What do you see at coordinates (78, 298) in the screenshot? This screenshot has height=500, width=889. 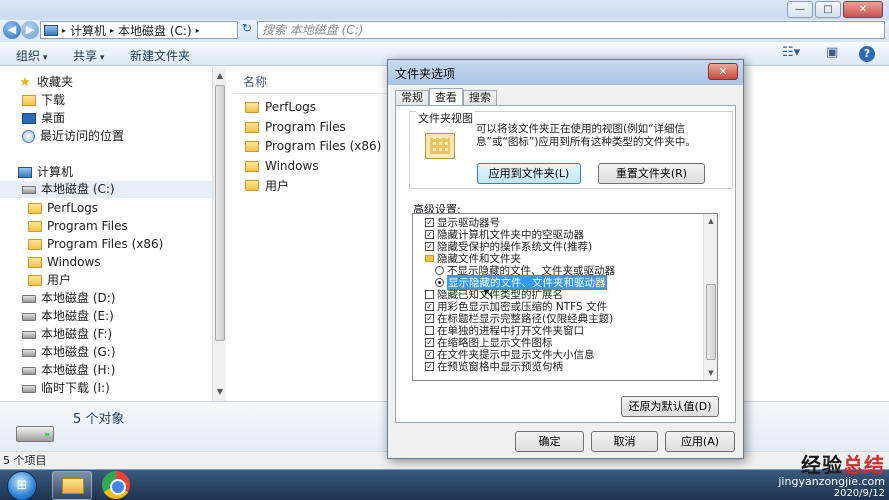 I see `nav-label: 本地磁盘 (D:)` at bounding box center [78, 298].